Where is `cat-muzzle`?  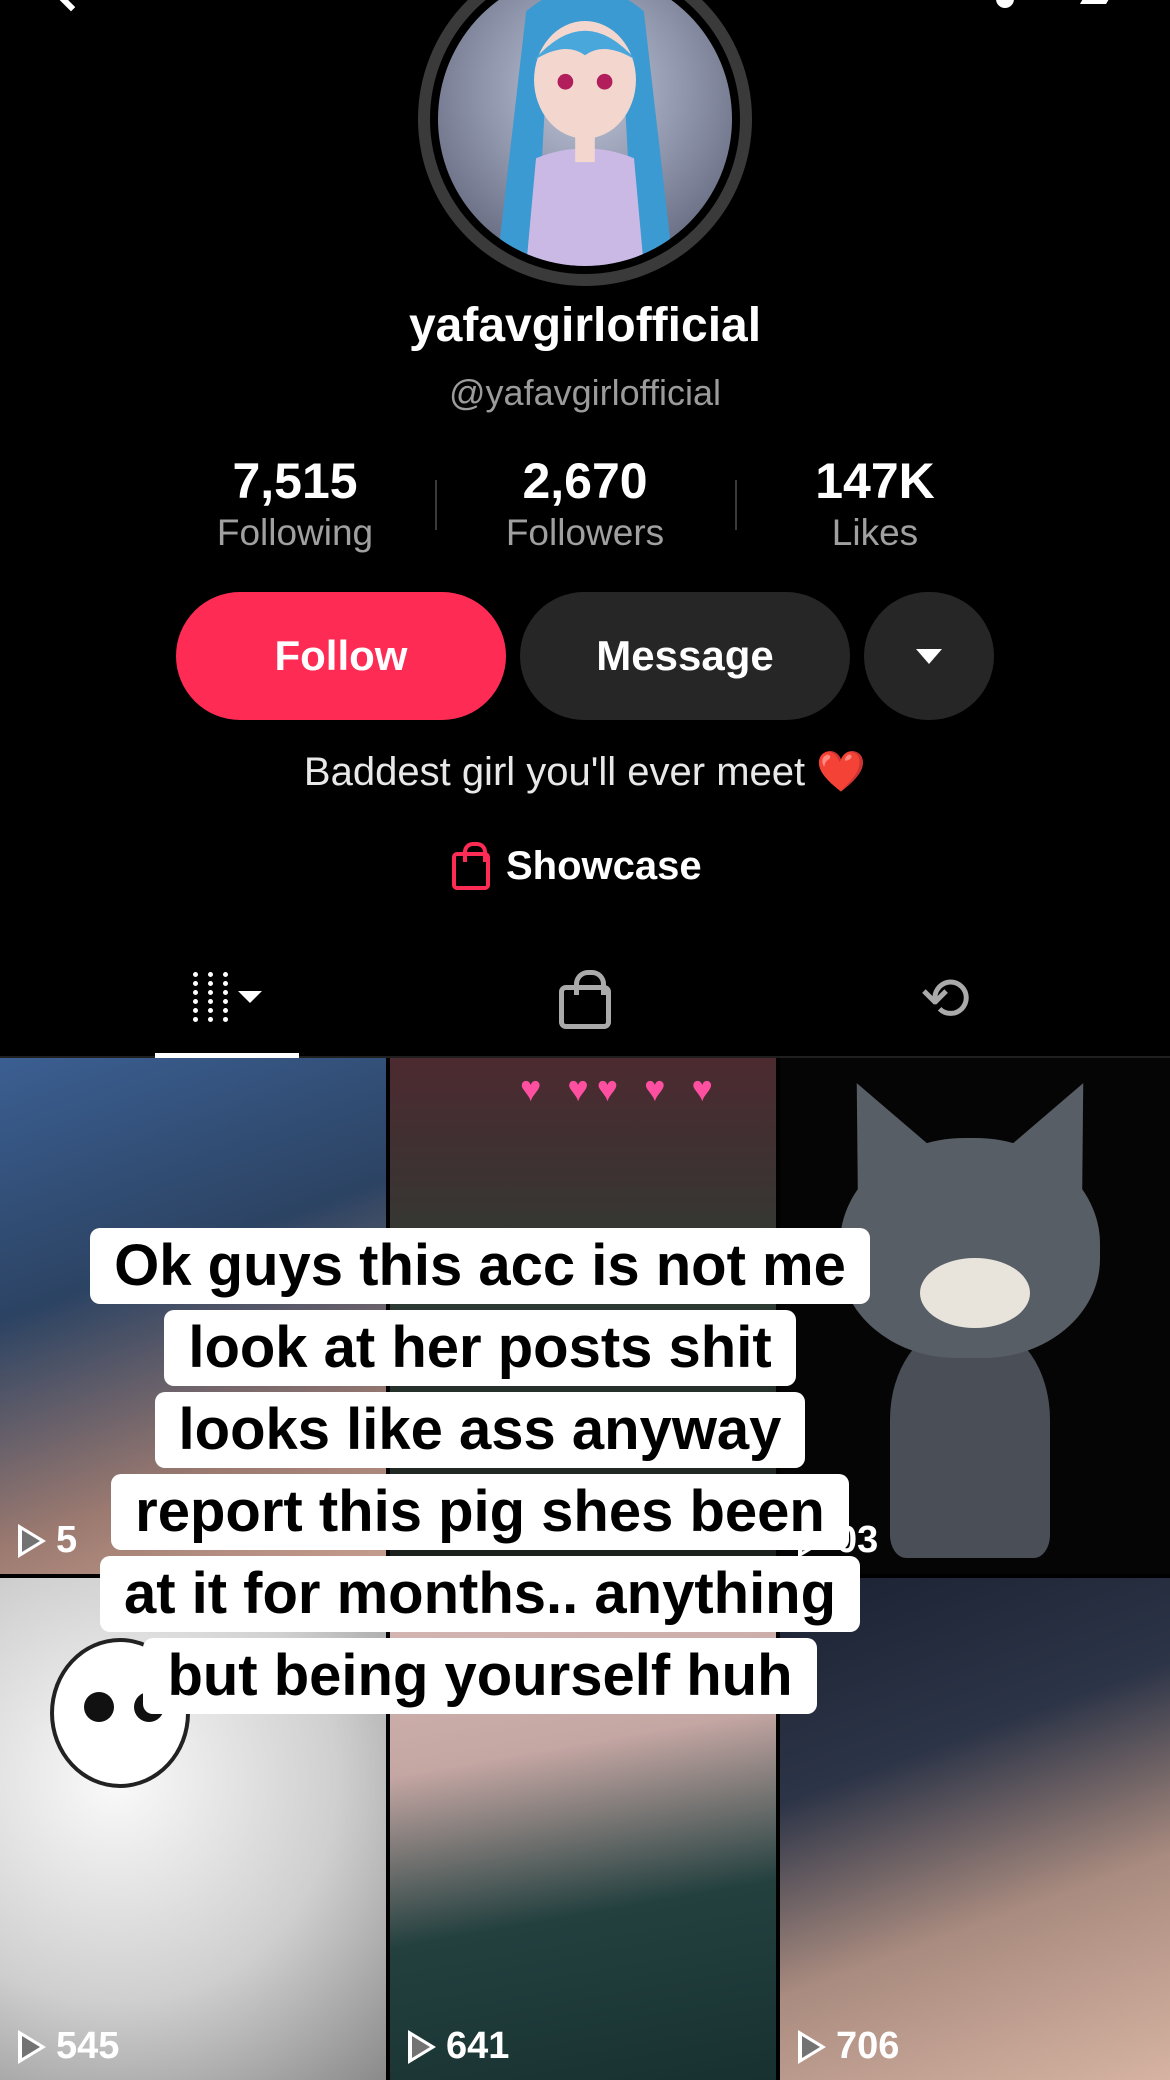
cat-muzzle is located at coordinates (975, 1293).